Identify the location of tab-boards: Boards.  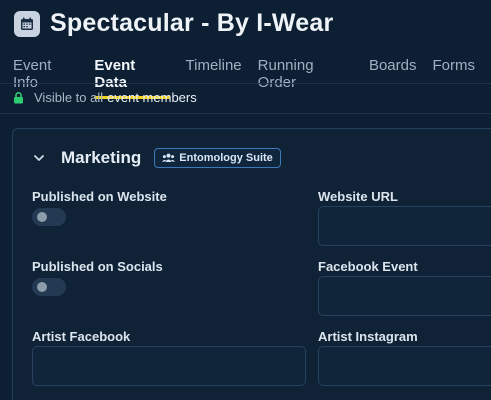
(393, 76).